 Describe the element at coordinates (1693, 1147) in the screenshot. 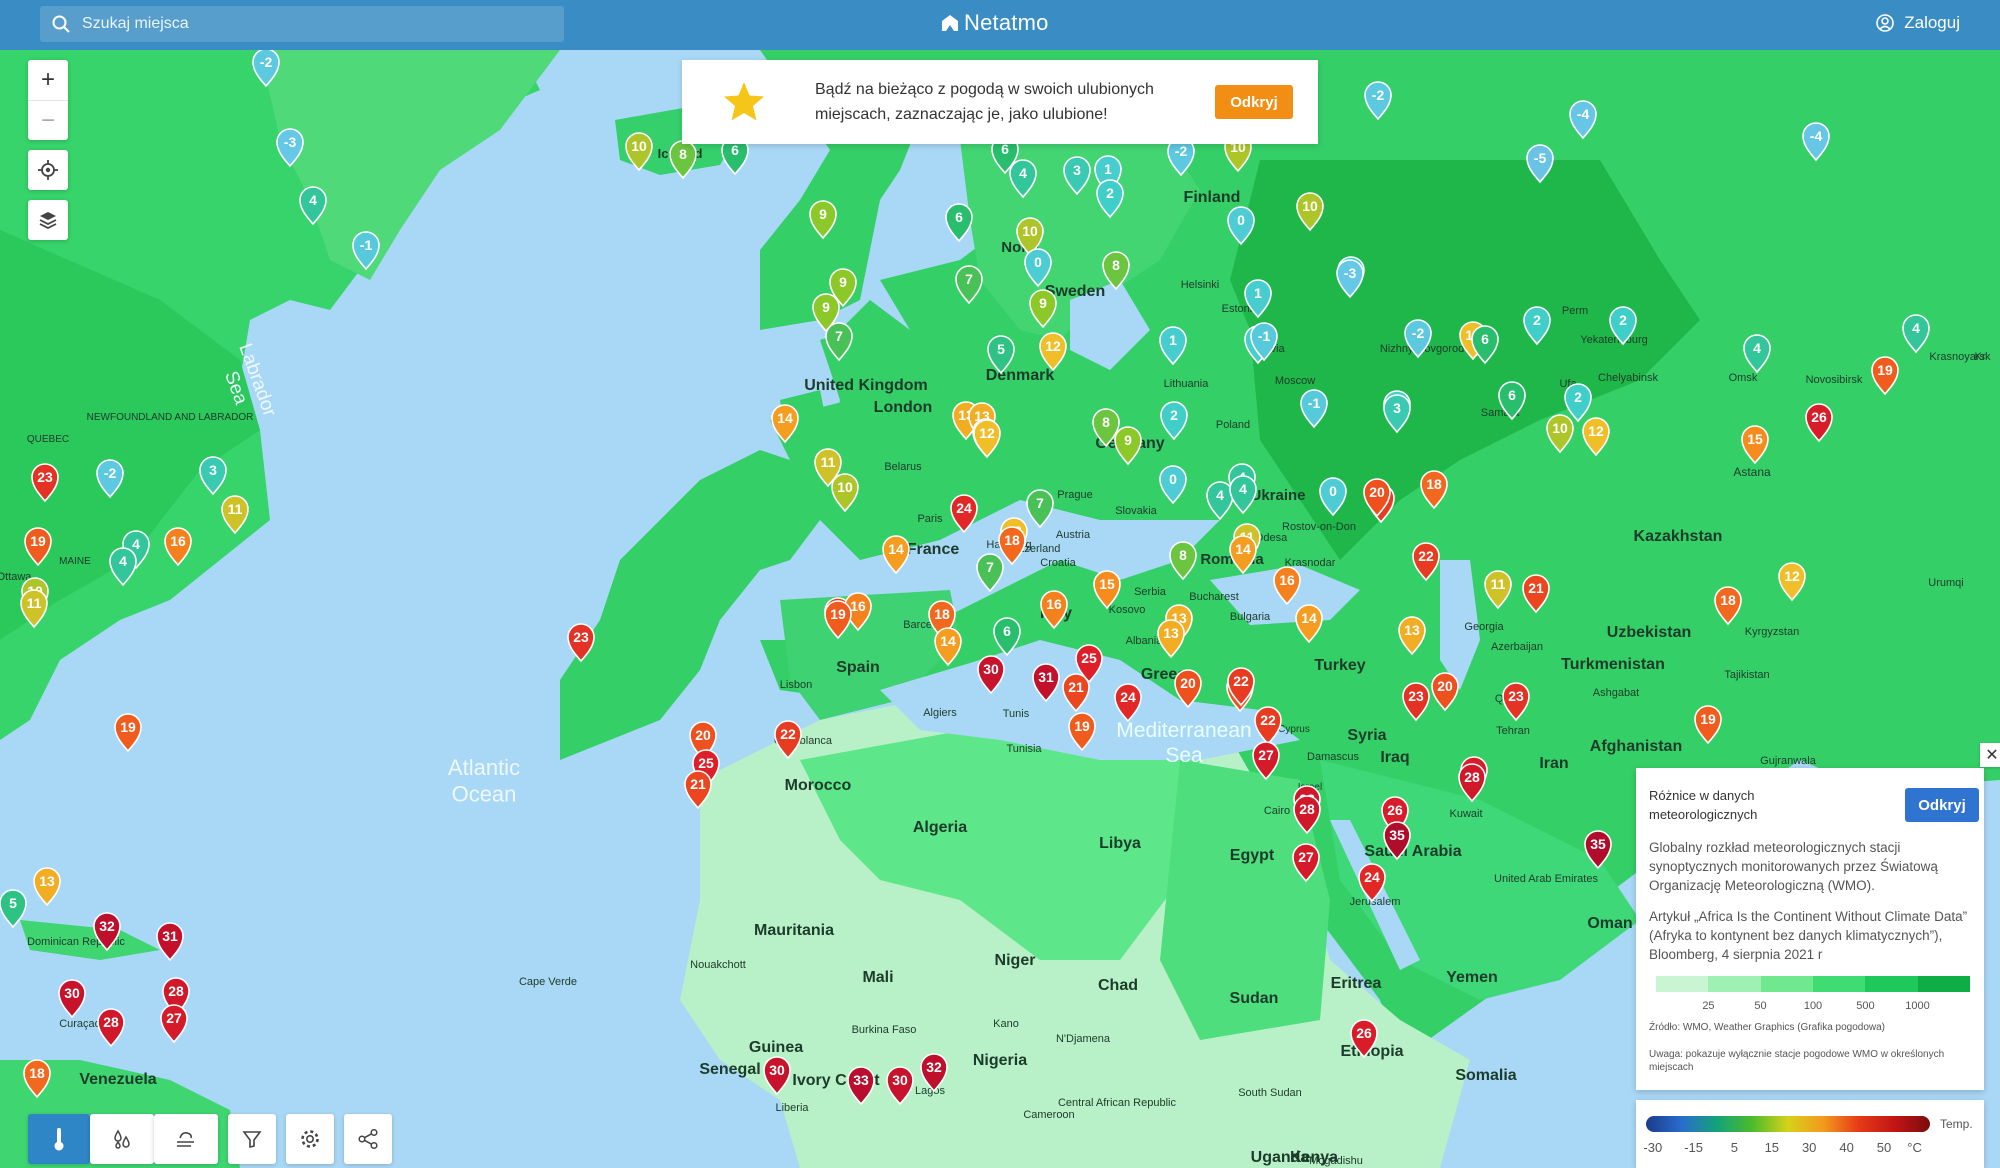

I see `legend-value: -15` at that location.